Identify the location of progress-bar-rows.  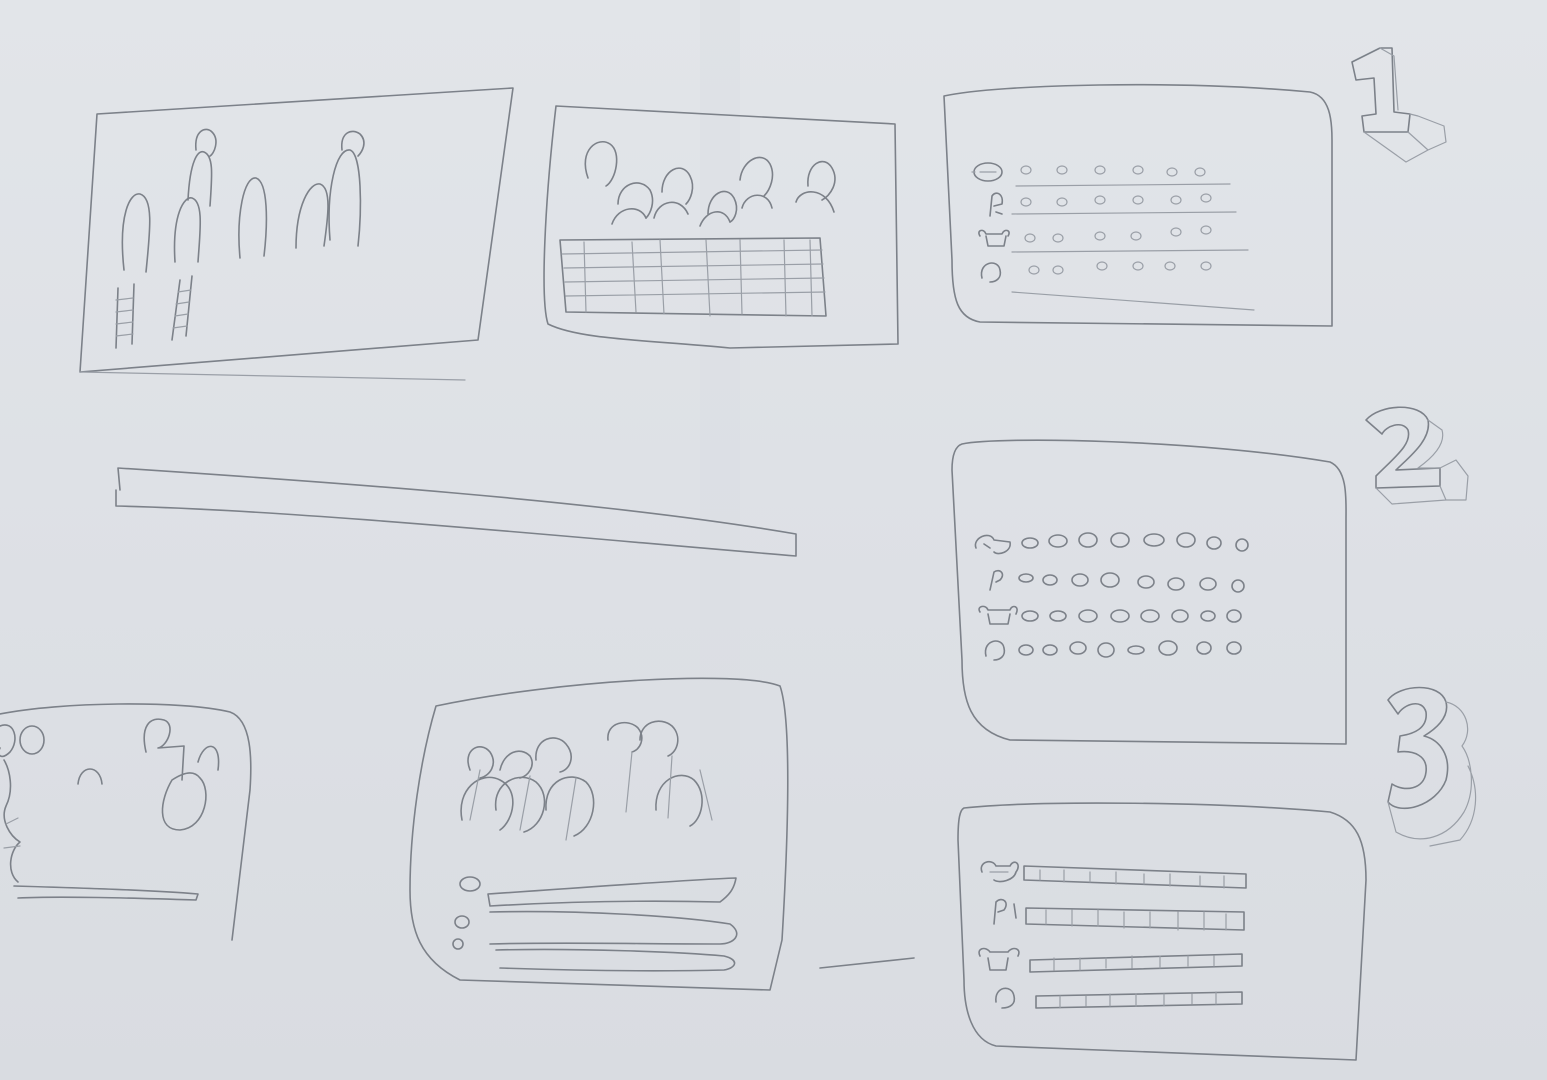
(1135, 937).